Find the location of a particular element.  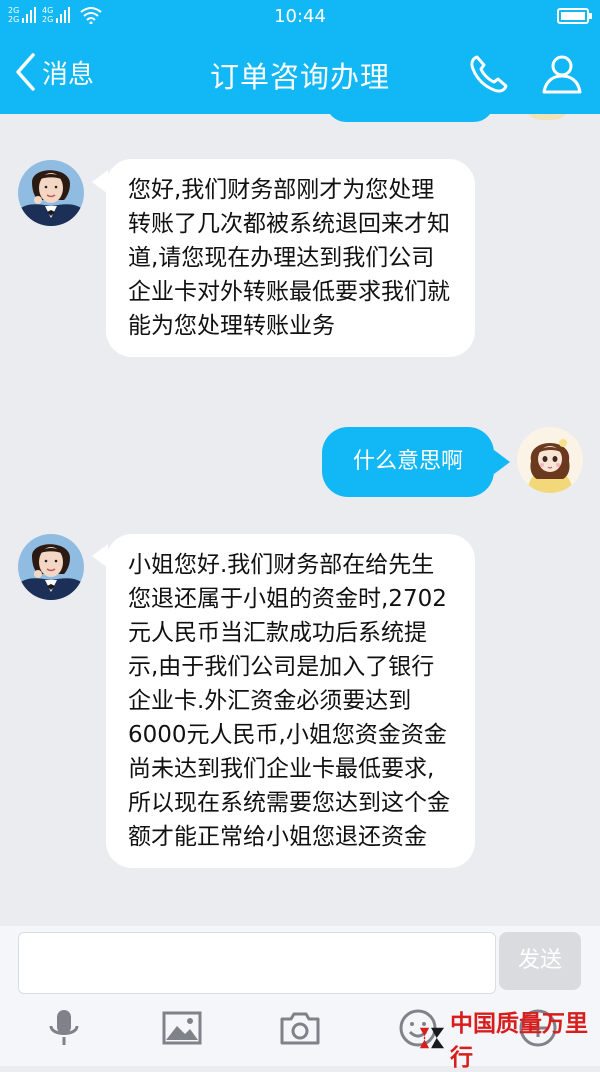

previous-message-bubble is located at coordinates (410, 118).